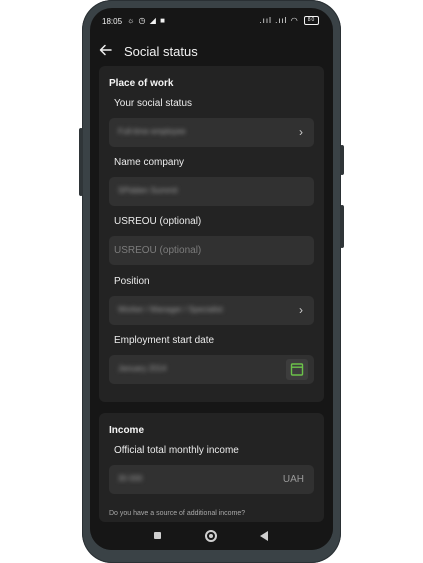  What do you see at coordinates (148, 190) in the screenshot?
I see `company-value: SPidden Summit` at bounding box center [148, 190].